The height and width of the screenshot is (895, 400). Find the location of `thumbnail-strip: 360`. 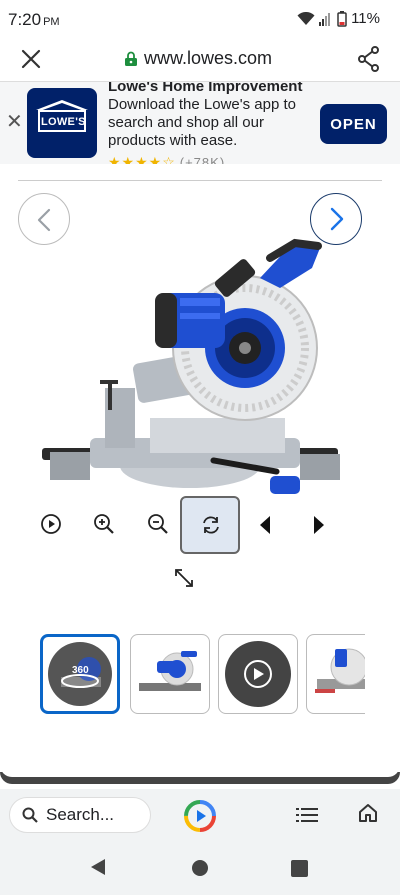

thumbnail-strip: 360 is located at coordinates (202, 675).